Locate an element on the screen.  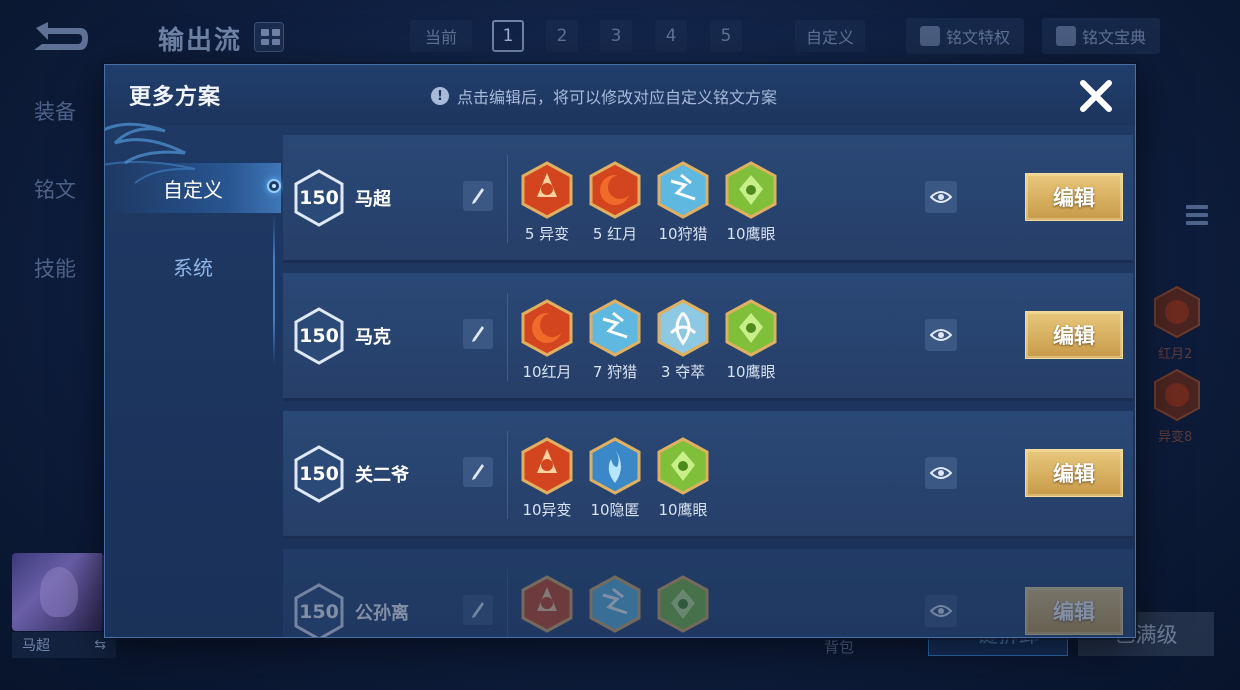
plan-row: 150 马克 编辑 10红月 7 狩猎 3 夺萃 10鹰眼 is located at coordinates (708, 337).